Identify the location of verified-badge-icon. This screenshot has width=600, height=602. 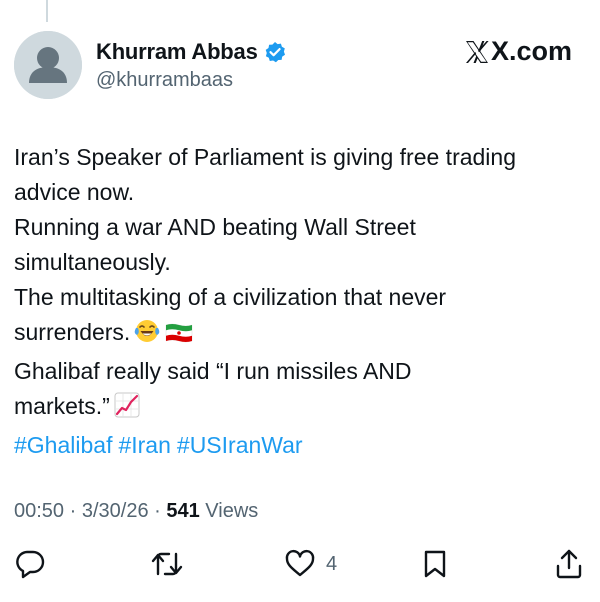
(275, 52).